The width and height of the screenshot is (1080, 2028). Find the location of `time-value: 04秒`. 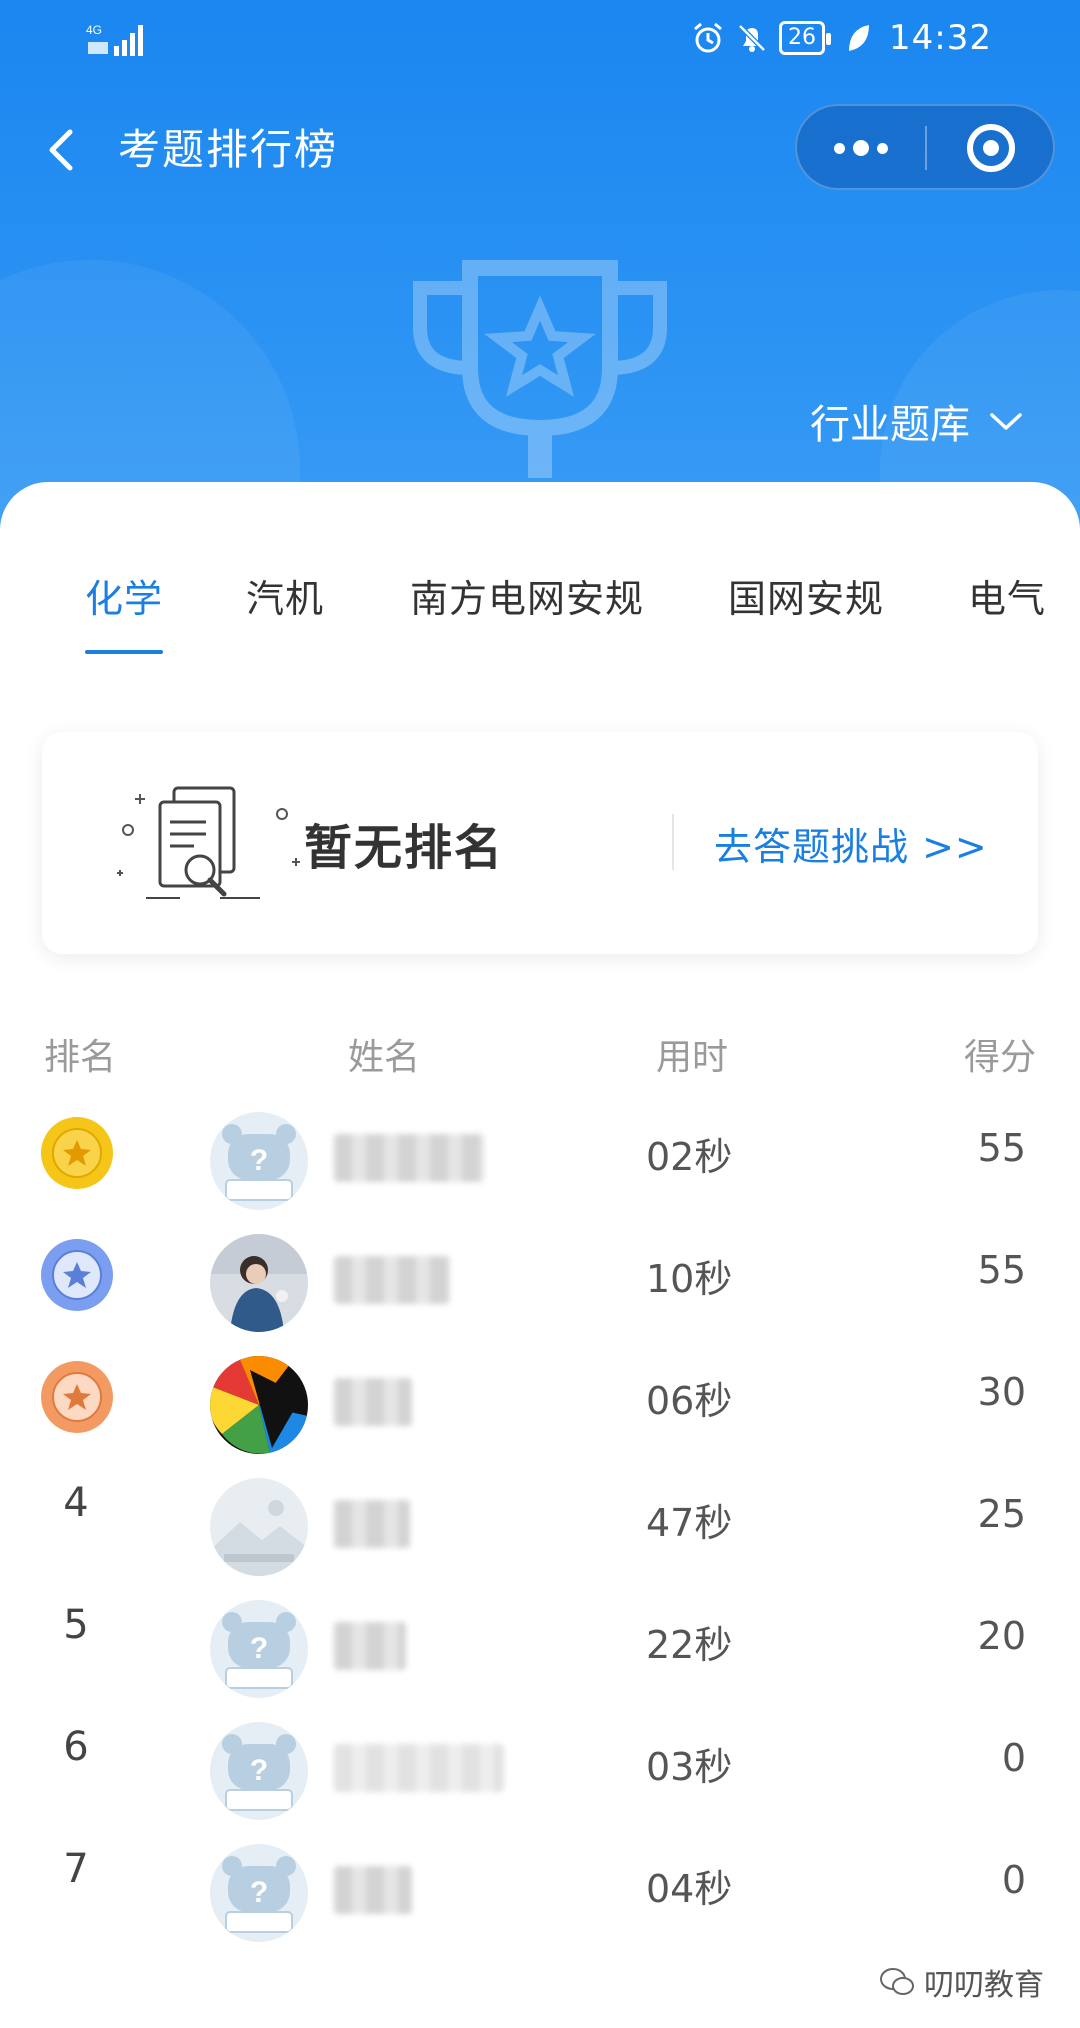

time-value: 04秒 is located at coordinates (689, 1889).